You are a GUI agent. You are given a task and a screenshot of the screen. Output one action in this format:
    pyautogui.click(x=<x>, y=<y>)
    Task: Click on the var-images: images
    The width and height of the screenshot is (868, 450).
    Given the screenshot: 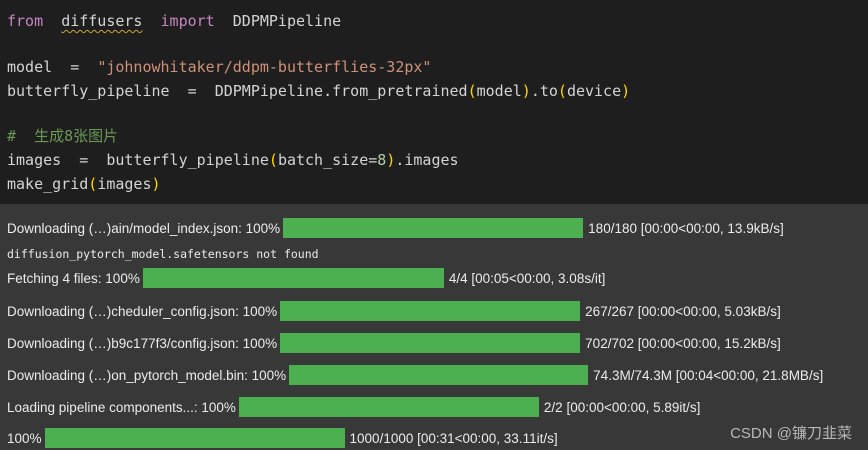 What is the action you would take?
    pyautogui.click(x=34, y=160)
    